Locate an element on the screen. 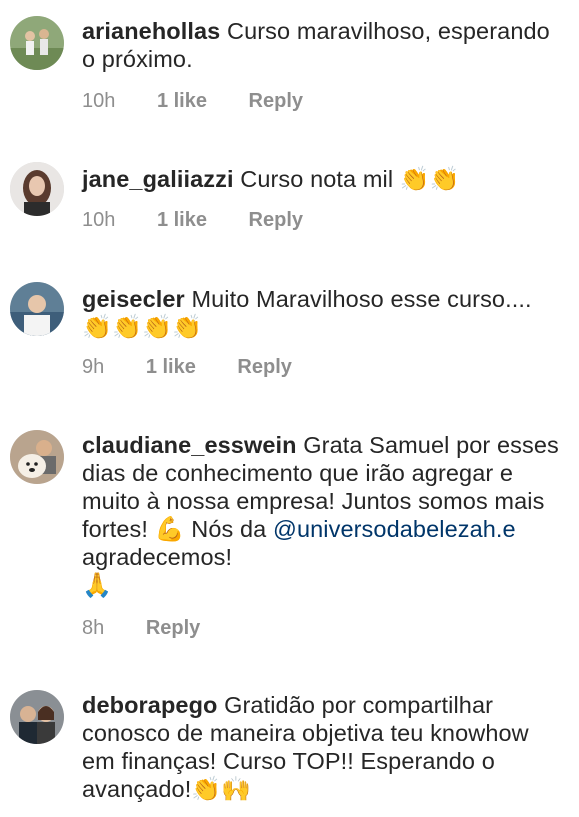 The height and width of the screenshot is (817, 579). comment-text: jane_galiiazzi Curso nota mil 👏👏 is located at coordinates (322, 179).